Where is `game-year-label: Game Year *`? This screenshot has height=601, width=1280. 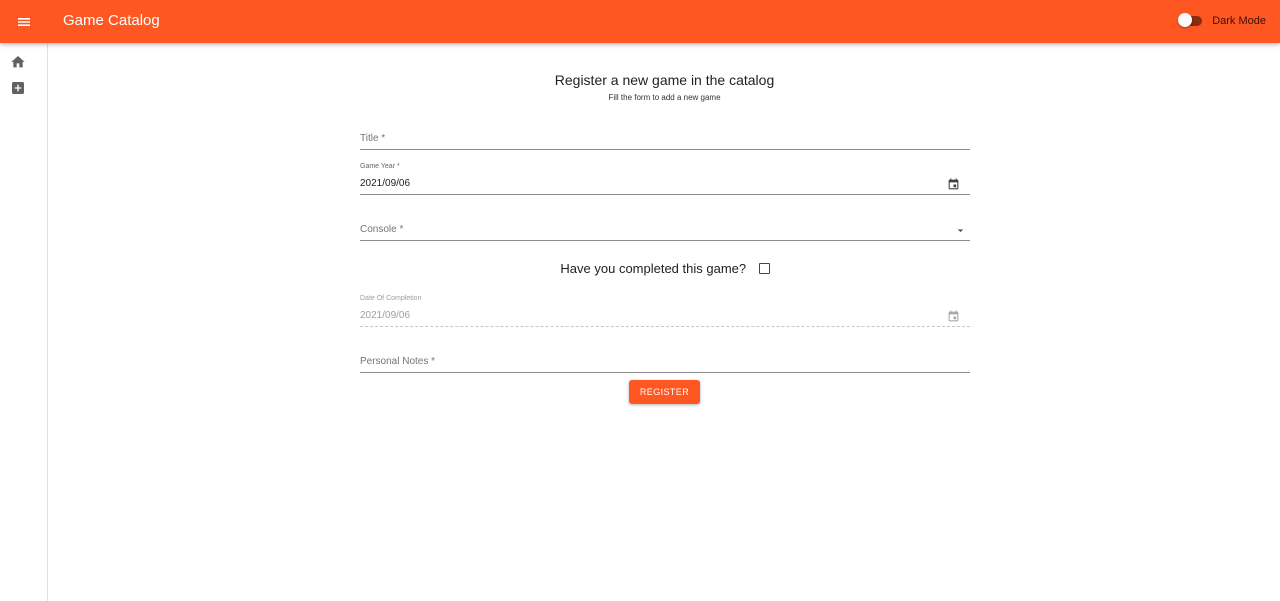
game-year-label: Game Year * is located at coordinates (380, 166).